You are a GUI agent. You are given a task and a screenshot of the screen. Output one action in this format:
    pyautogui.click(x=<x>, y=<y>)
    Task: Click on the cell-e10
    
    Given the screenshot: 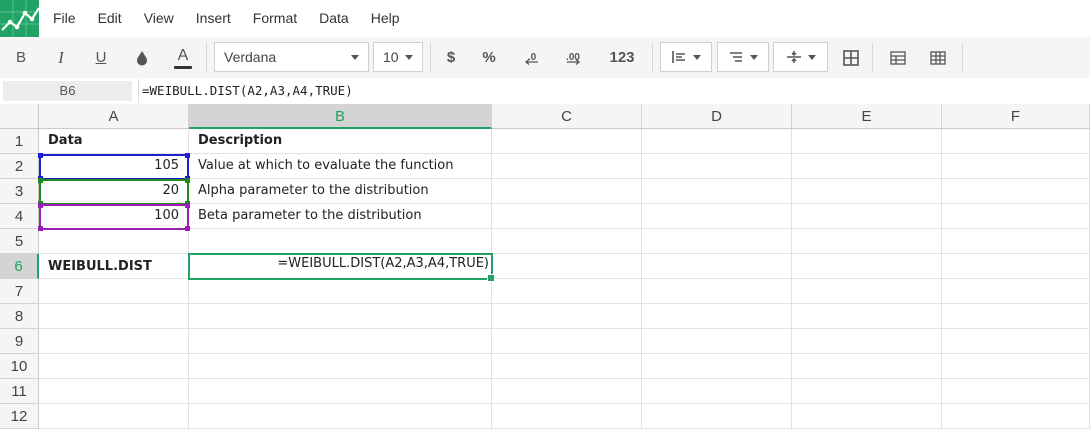 What is the action you would take?
    pyautogui.click(x=867, y=366)
    